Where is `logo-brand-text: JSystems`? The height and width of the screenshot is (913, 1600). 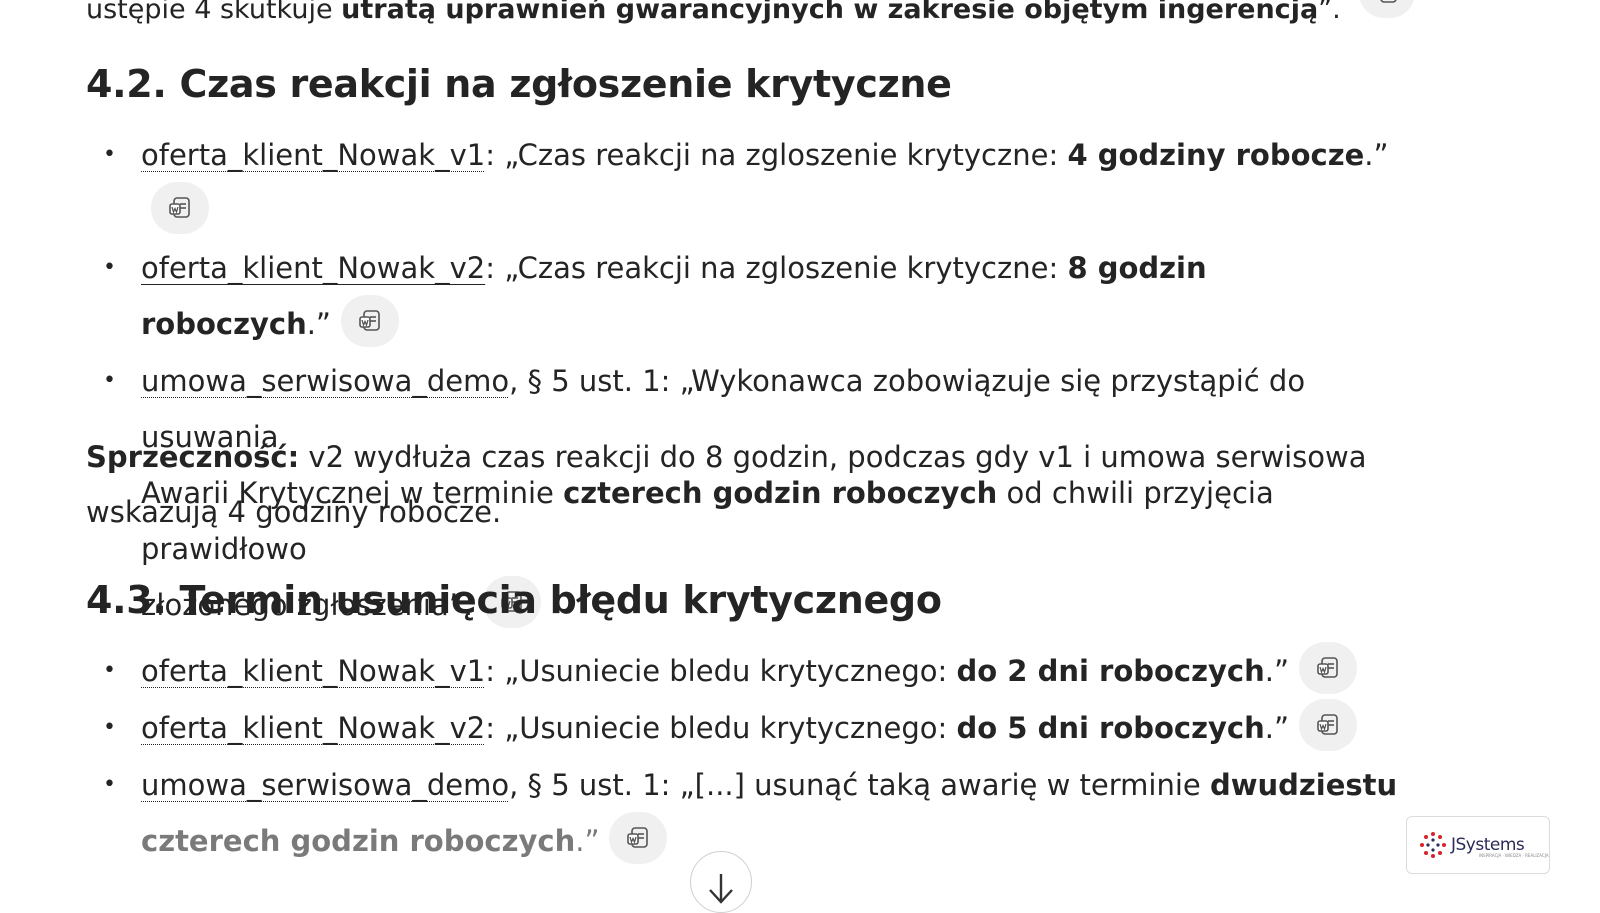 logo-brand-text: JSystems is located at coordinates (1488, 845).